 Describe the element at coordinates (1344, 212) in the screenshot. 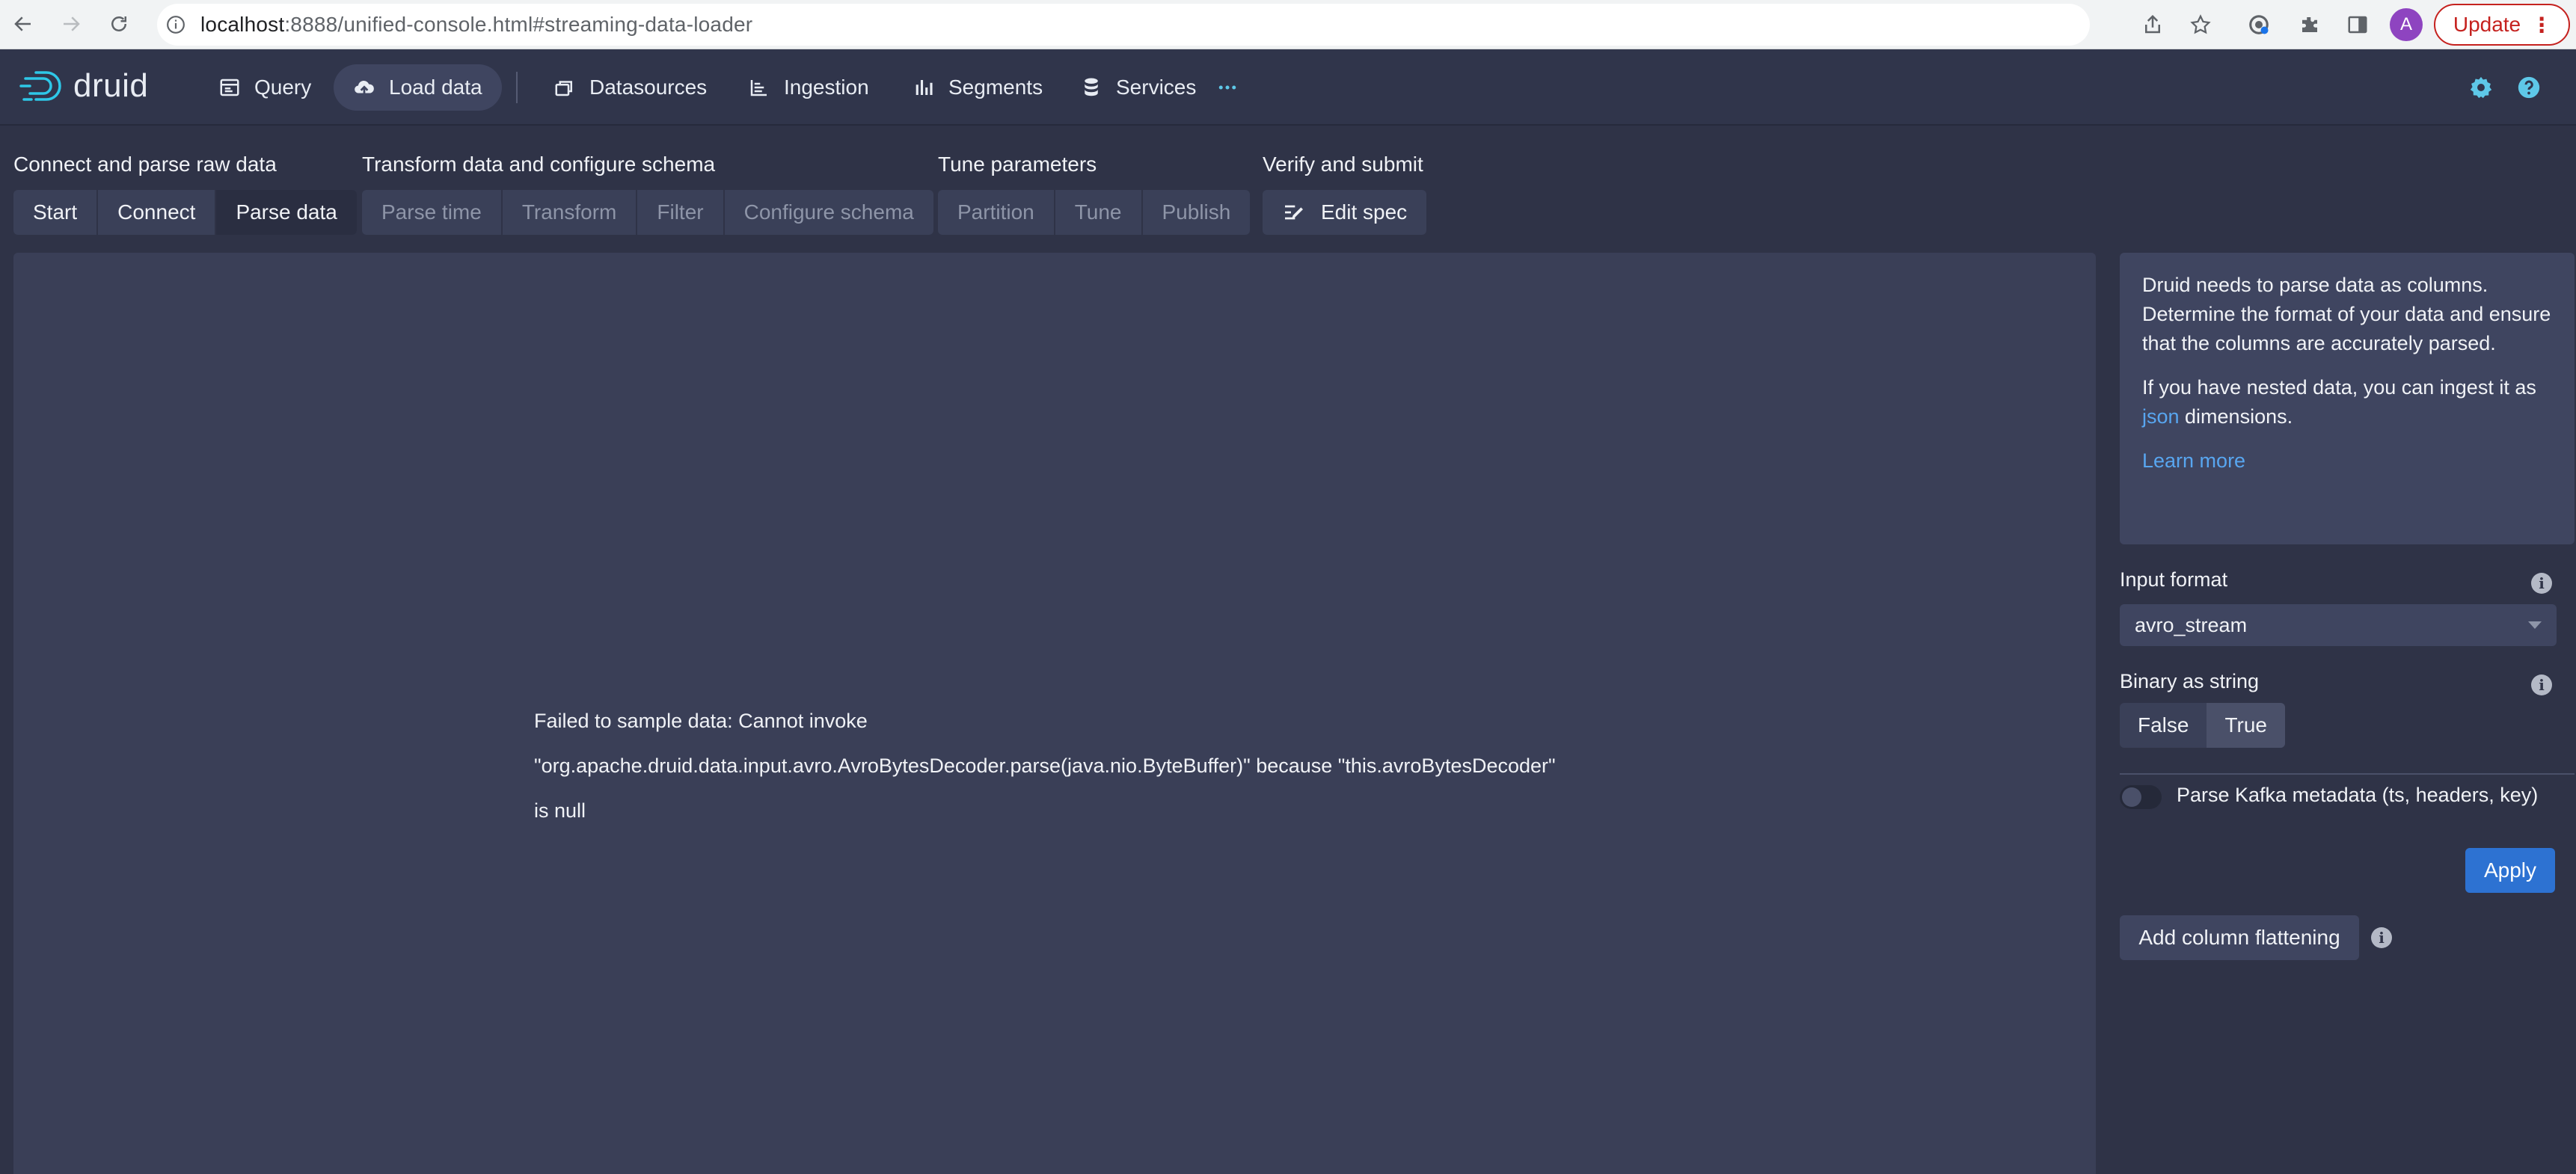

I see `step-edit-spec: Edit spec` at that location.